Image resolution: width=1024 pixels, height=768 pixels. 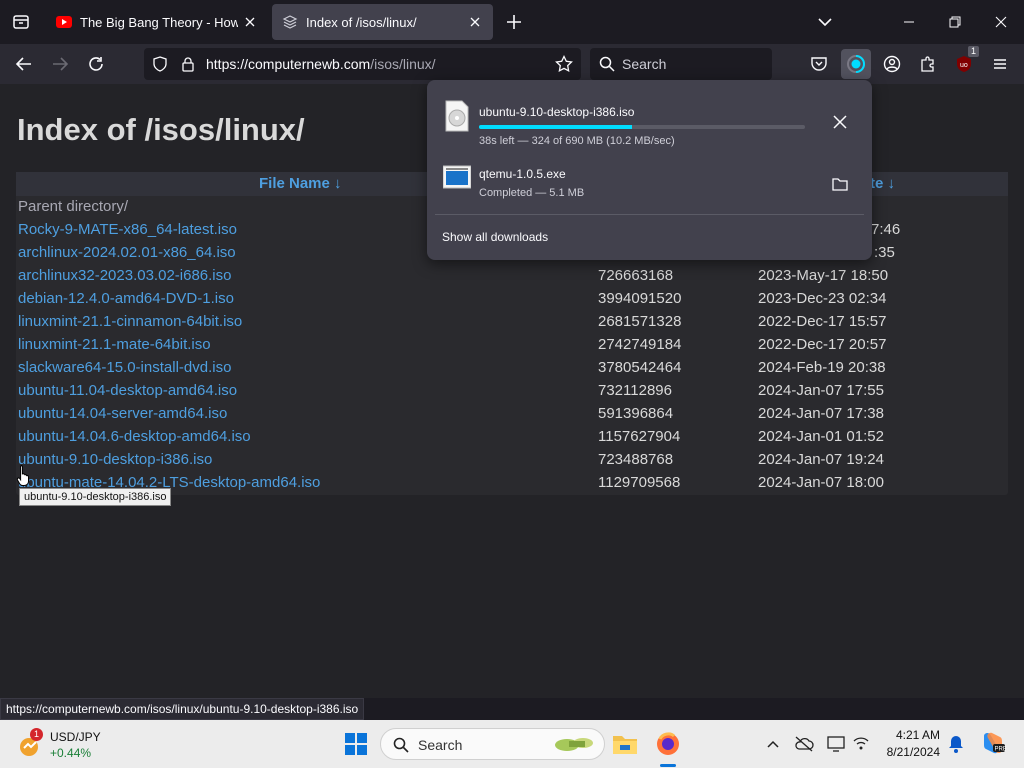 I want to click on taskbar-search: Search, so click(x=492, y=744).